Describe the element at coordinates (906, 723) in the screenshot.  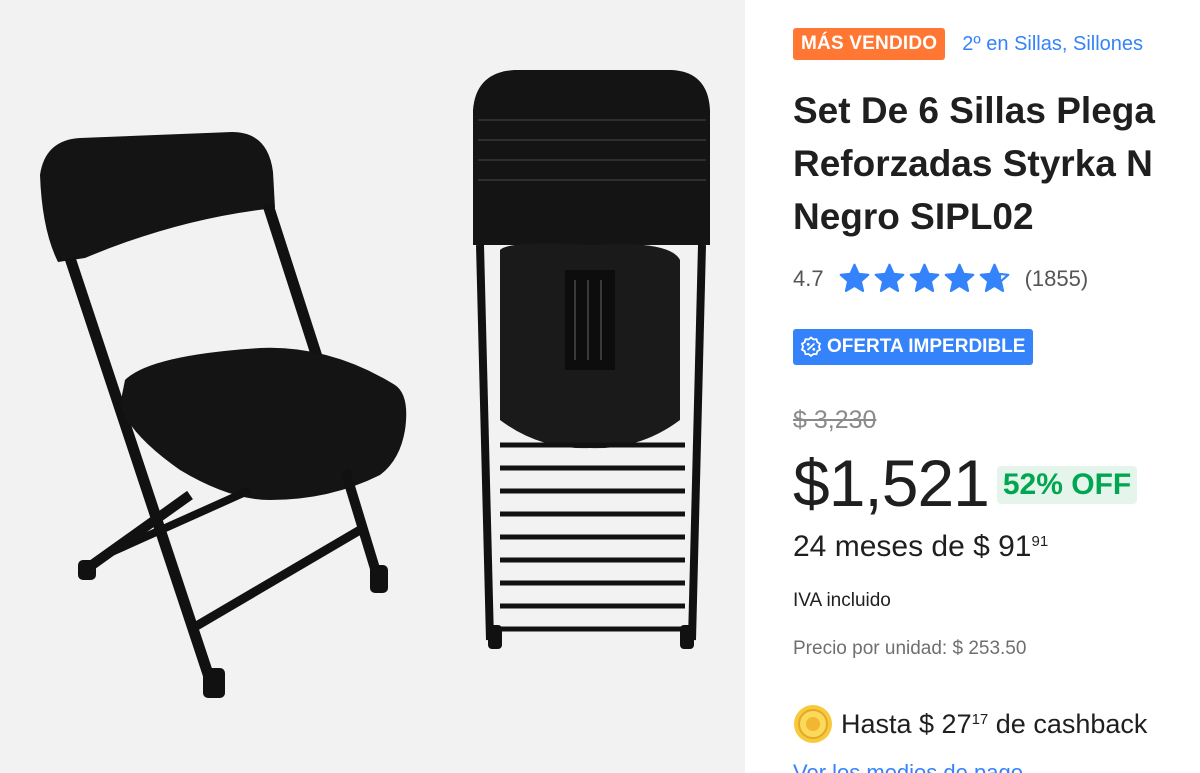
I see `cashback-prefix: Hasta $ 27` at that location.